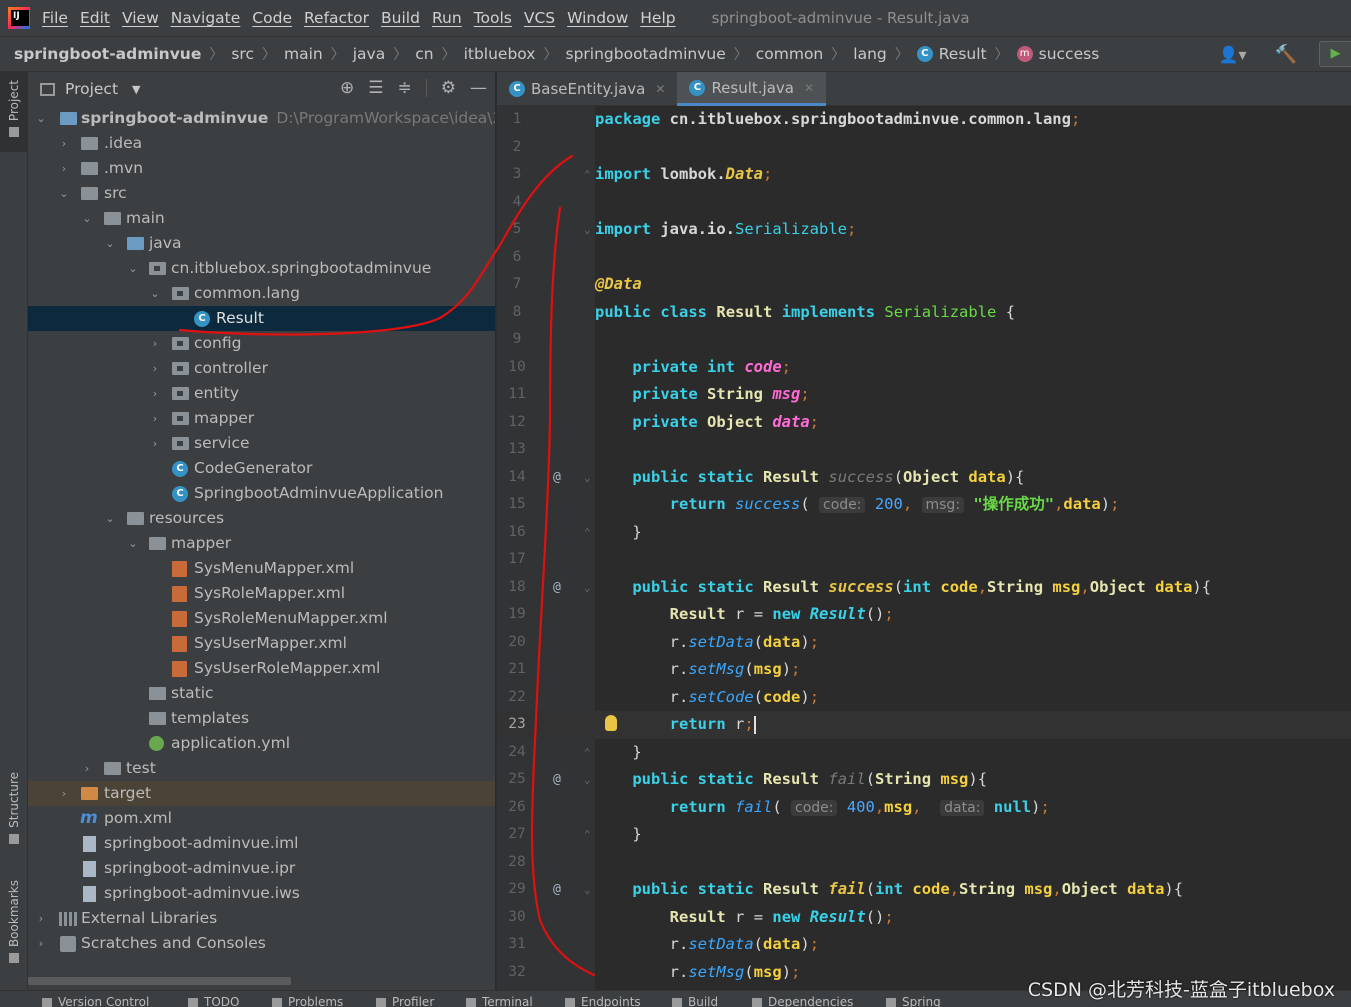 Image resolution: width=1351 pixels, height=1007 pixels. I want to click on tree-item: SysUserMapper.xml, so click(261, 643).